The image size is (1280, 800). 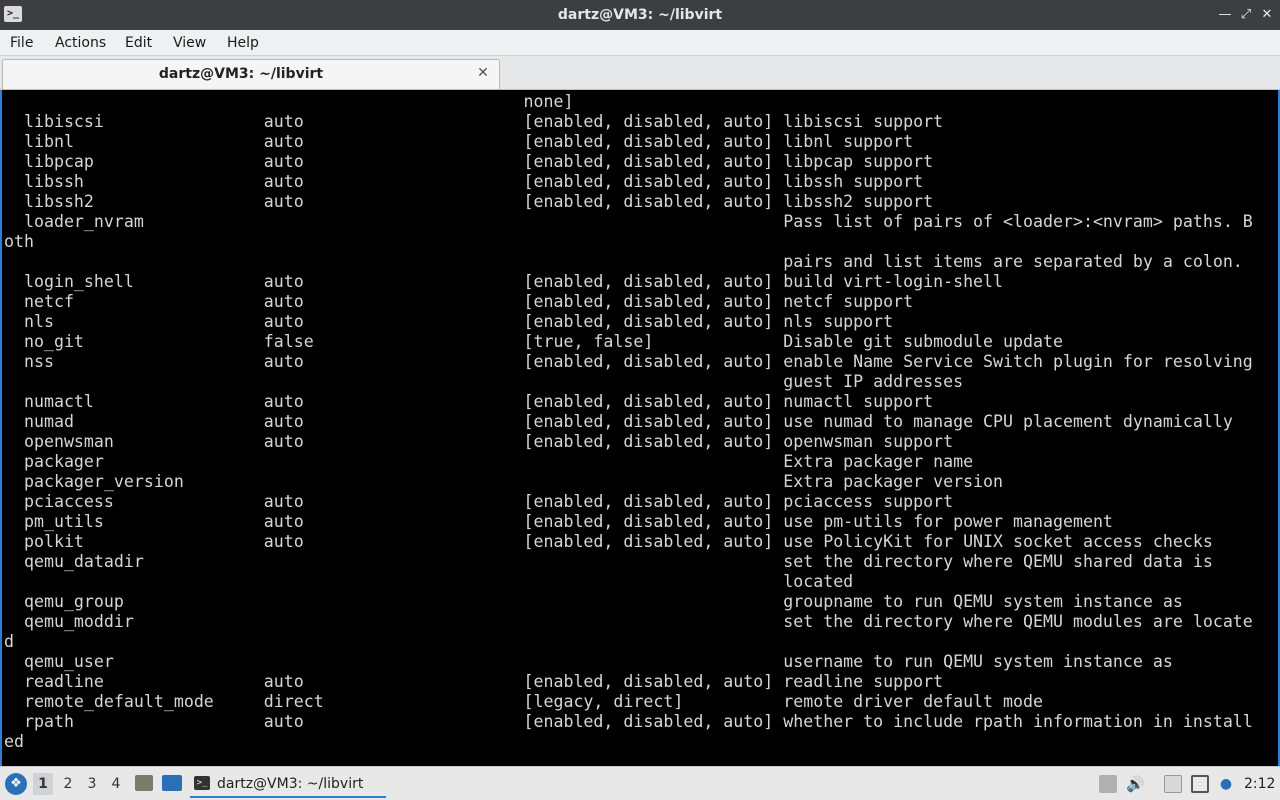 I want to click on menu-file: File, so click(x=21, y=43).